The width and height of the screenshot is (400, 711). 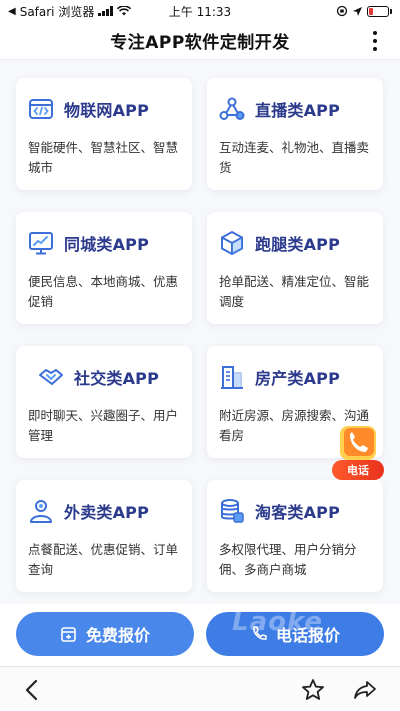 I want to click on card-description: 多权限代理、用户分销分佣、多商户商城, so click(x=288, y=559).